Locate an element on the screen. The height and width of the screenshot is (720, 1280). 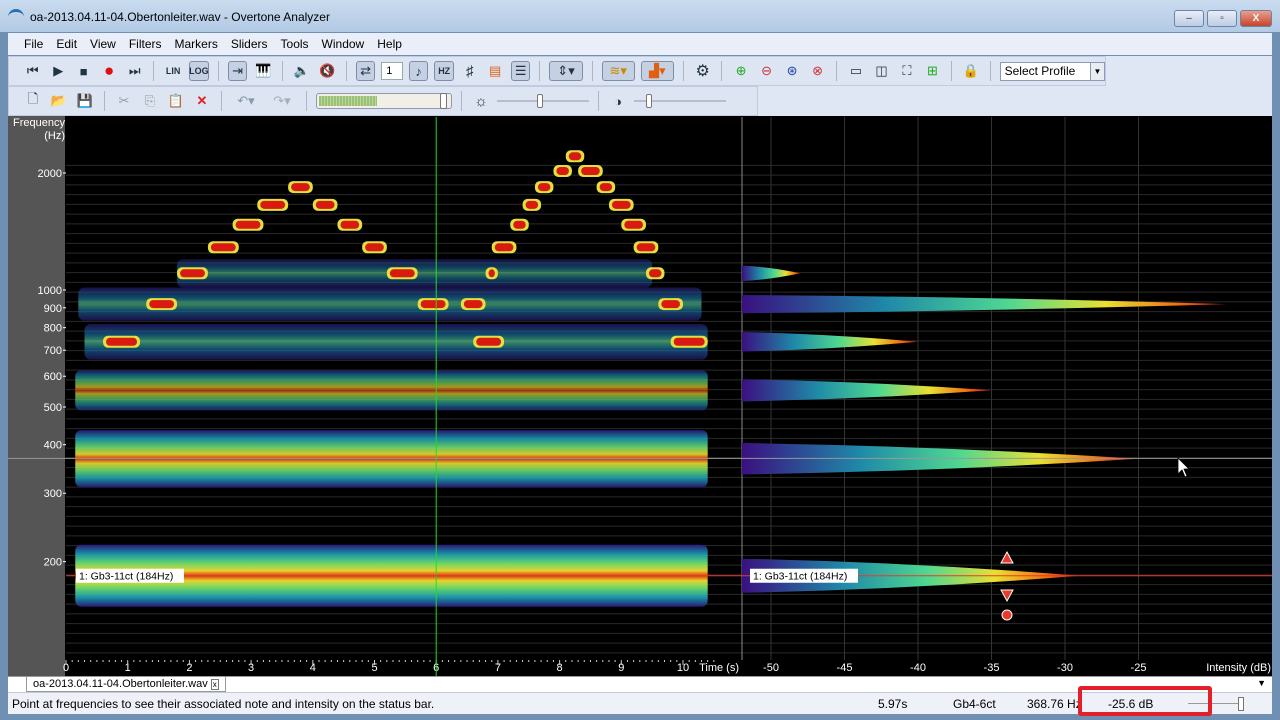
open-folder-icon: 📂 is located at coordinates (59, 101).